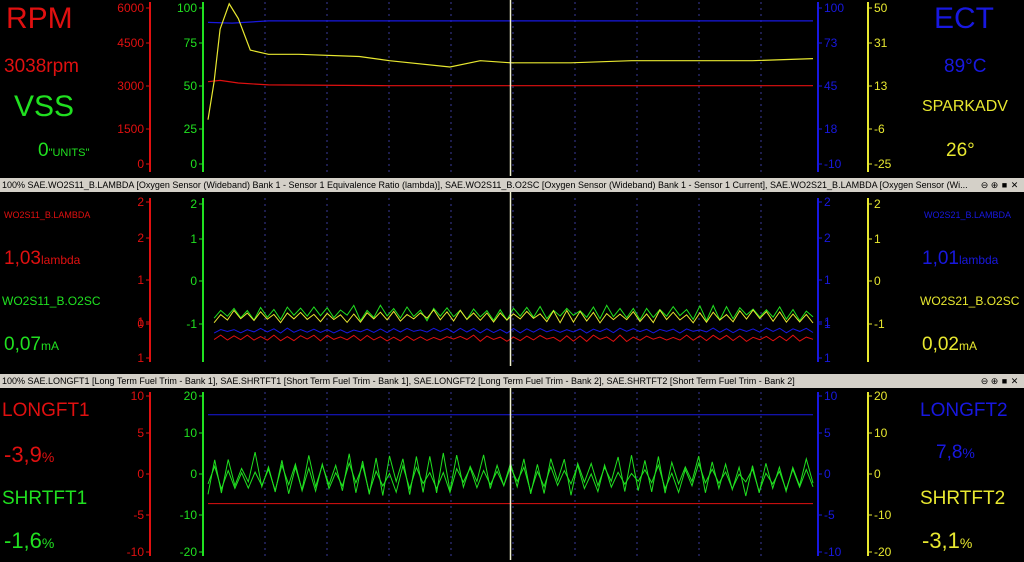 The image size is (1024, 562). Describe the element at coordinates (829, 515) in the screenshot. I see `tick-label: -5` at that location.